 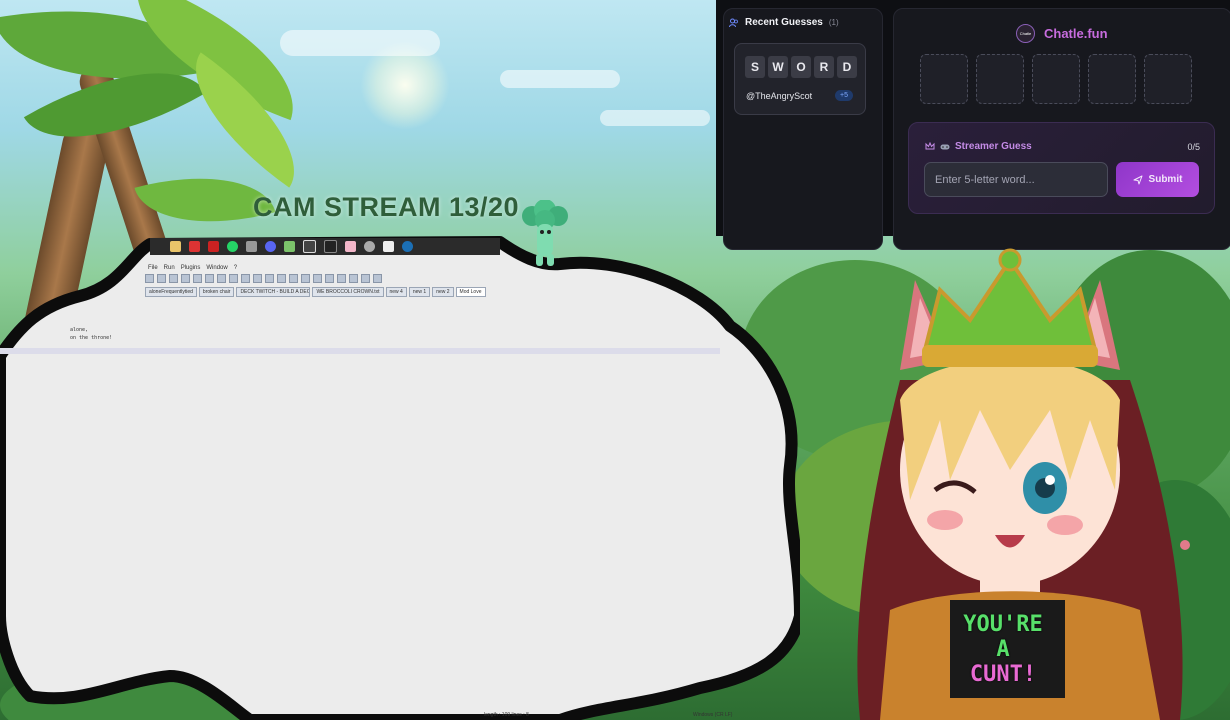 I want to click on submit-button: Submit, so click(x=1157, y=179).